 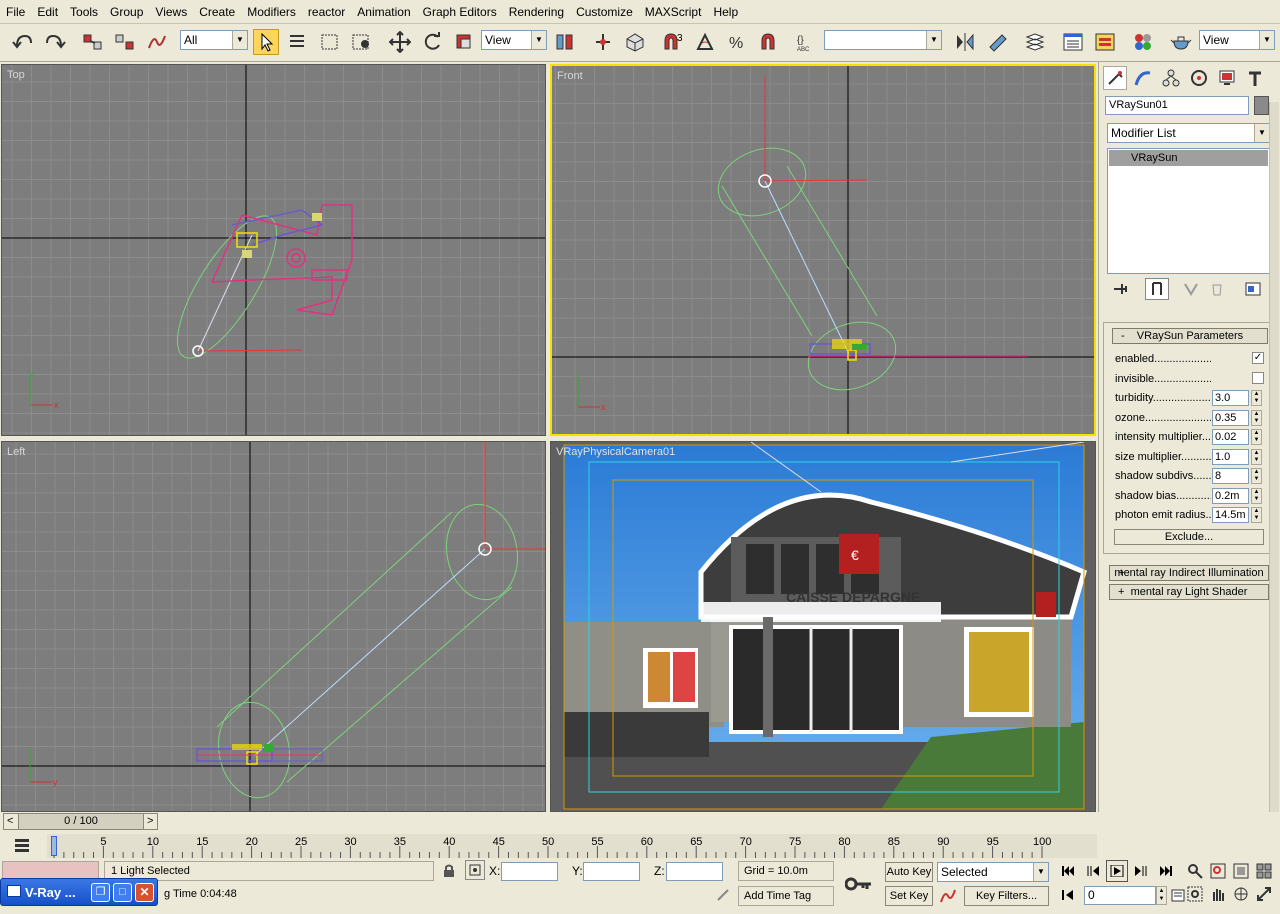 What do you see at coordinates (79, 892) in the screenshot?
I see `taskbar-window: V-Ray ... ❐ □ ✕` at bounding box center [79, 892].